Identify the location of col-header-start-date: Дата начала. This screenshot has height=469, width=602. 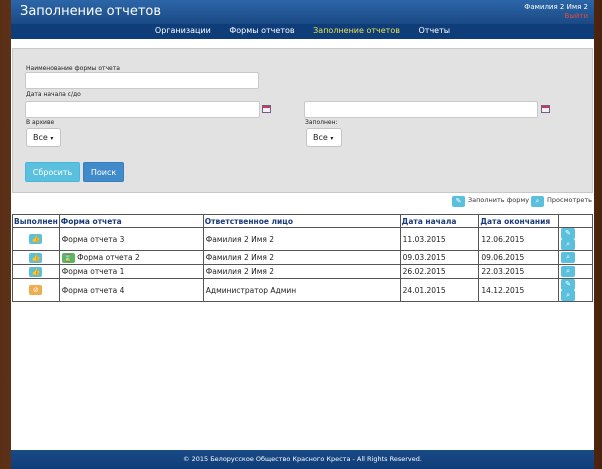
(439, 221).